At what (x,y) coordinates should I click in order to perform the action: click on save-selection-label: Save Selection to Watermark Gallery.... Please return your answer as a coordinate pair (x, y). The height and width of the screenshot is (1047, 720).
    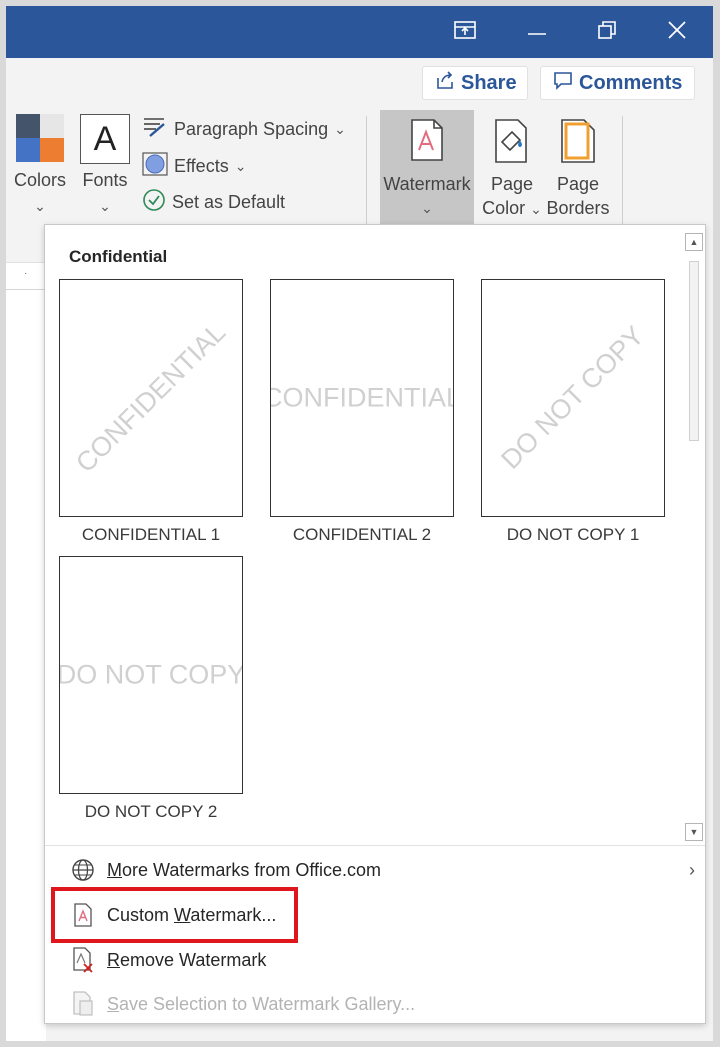
    Looking at the image, I should click on (261, 1003).